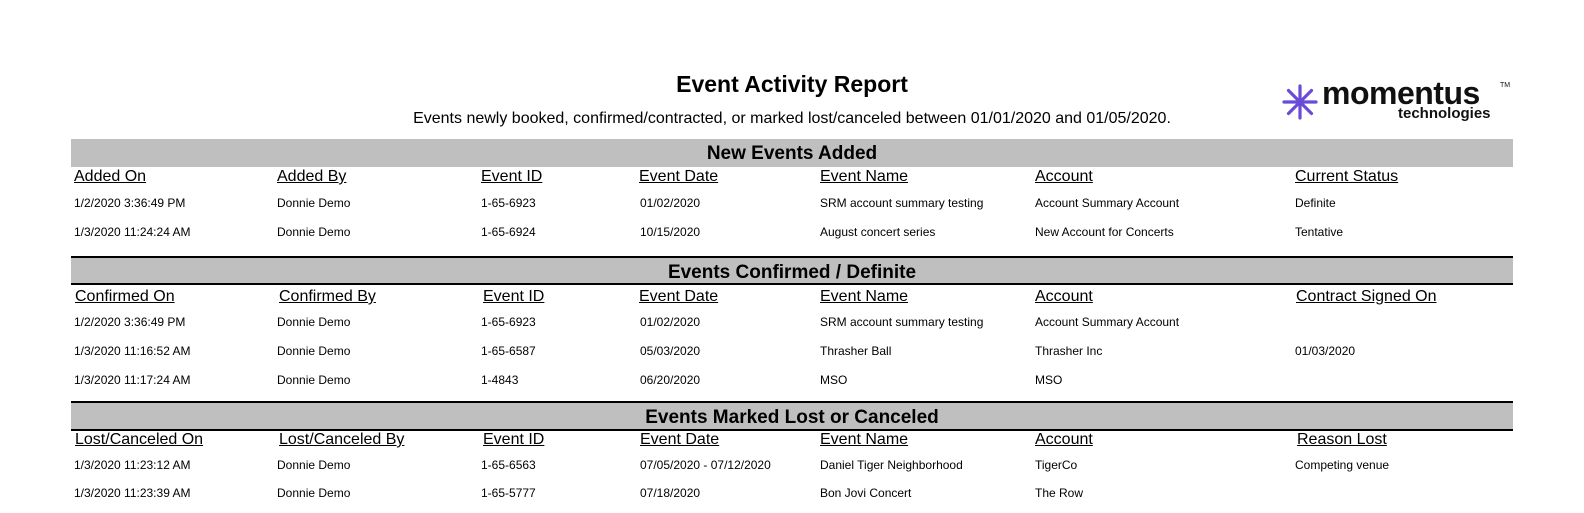  I want to click on cell-confirmed-on: 1/2/2020 3:36:49 PM, so click(130, 322).